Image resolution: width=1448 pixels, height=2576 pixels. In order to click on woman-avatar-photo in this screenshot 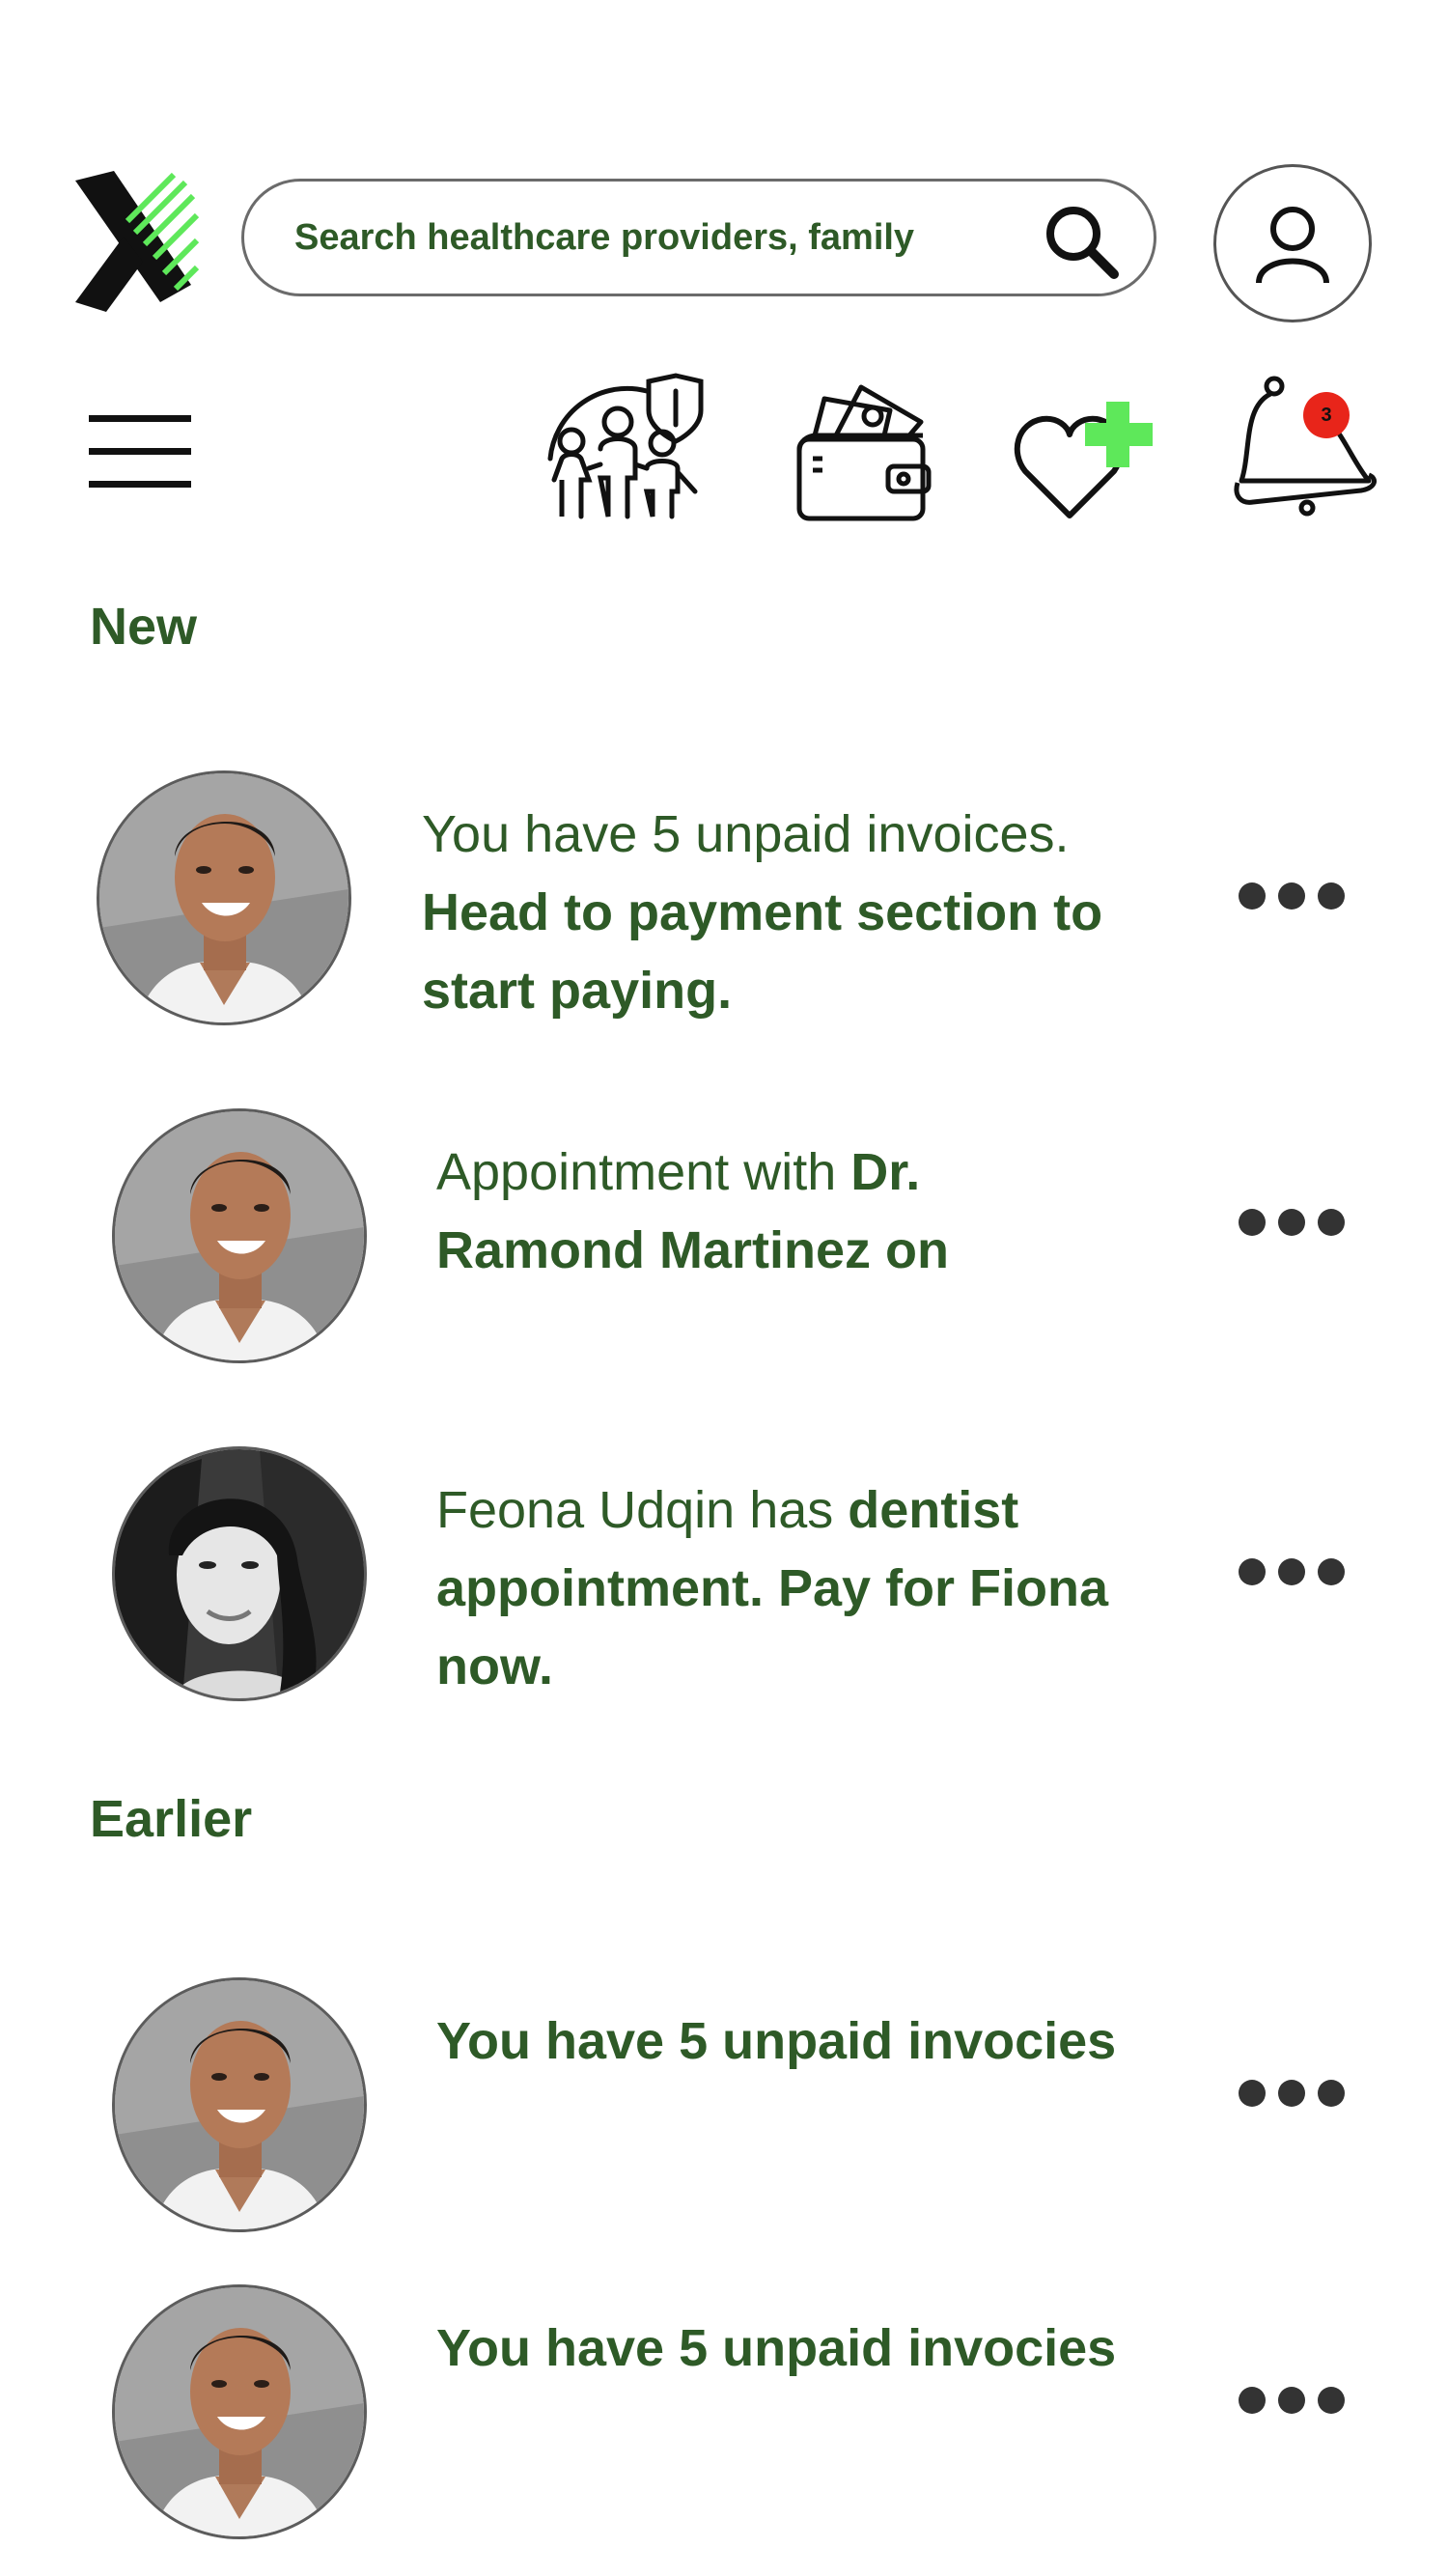, I will do `click(240, 1574)`.